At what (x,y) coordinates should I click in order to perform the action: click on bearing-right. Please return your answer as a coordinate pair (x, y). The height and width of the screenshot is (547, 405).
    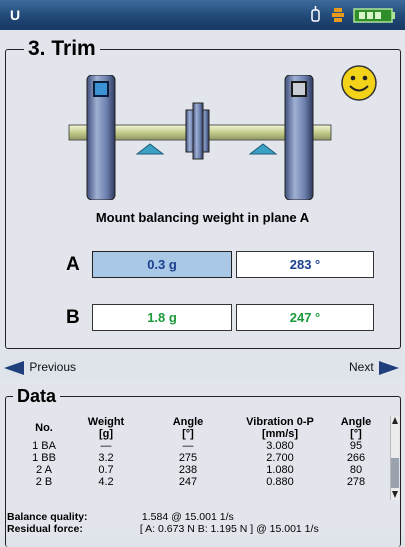
    Looking at the image, I should click on (263, 149).